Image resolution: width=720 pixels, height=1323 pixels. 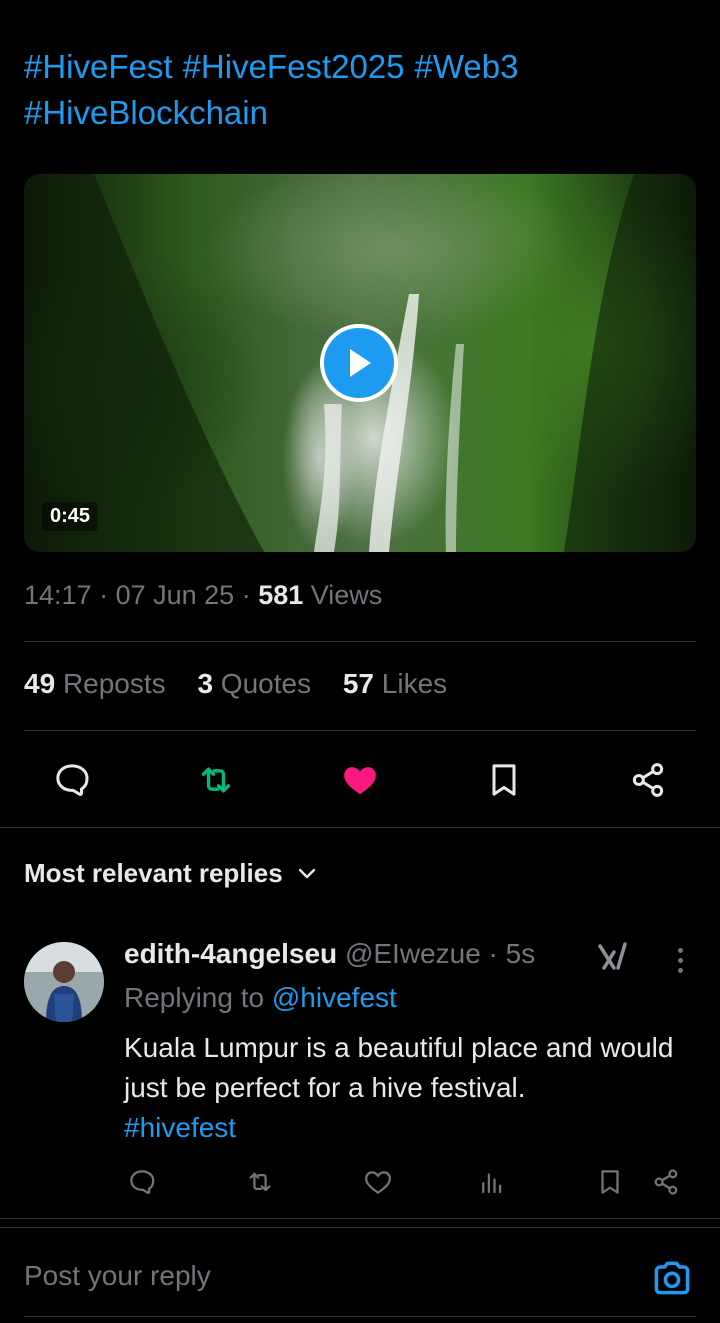 I want to click on likes-stat: 57 Likes, so click(x=395, y=683).